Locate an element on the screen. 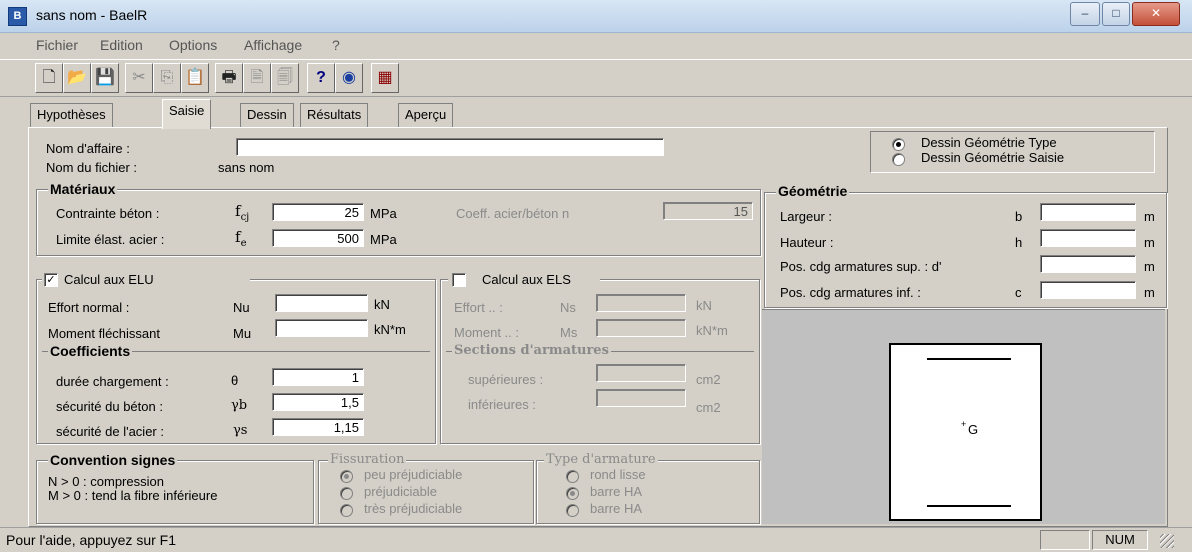  menu-fichier: Fichier is located at coordinates (57, 45).